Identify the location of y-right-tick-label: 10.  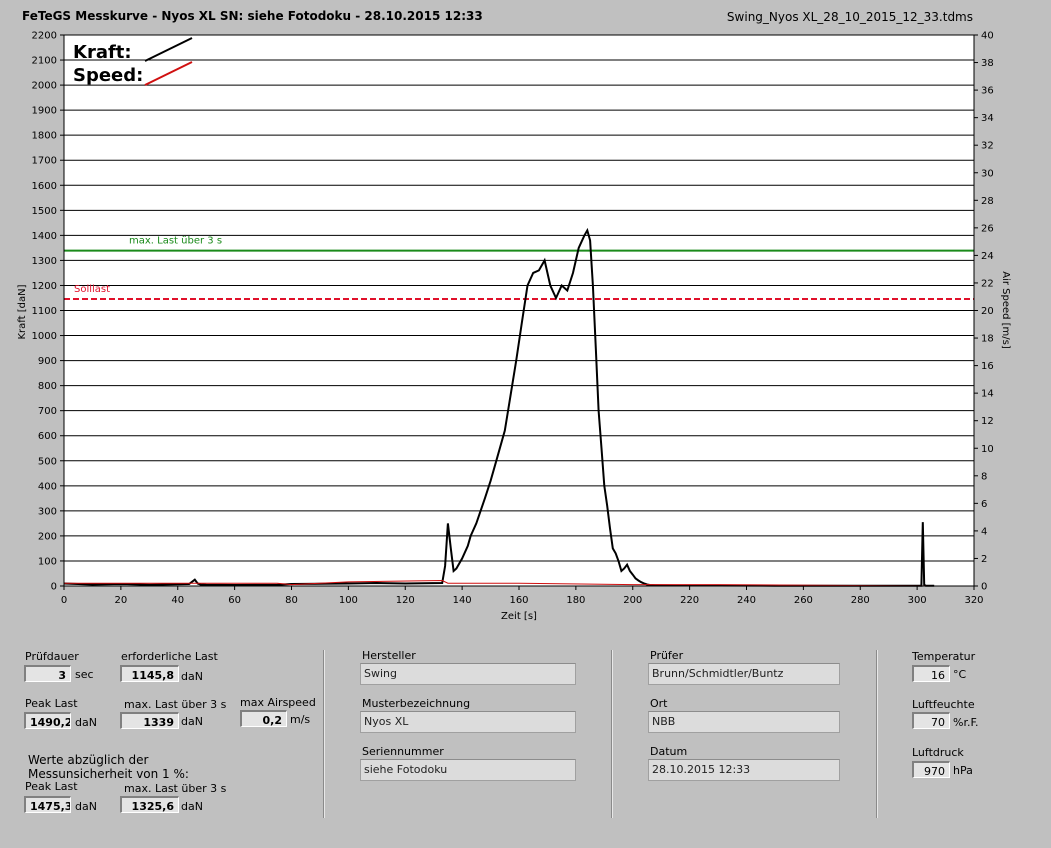
(987, 449).